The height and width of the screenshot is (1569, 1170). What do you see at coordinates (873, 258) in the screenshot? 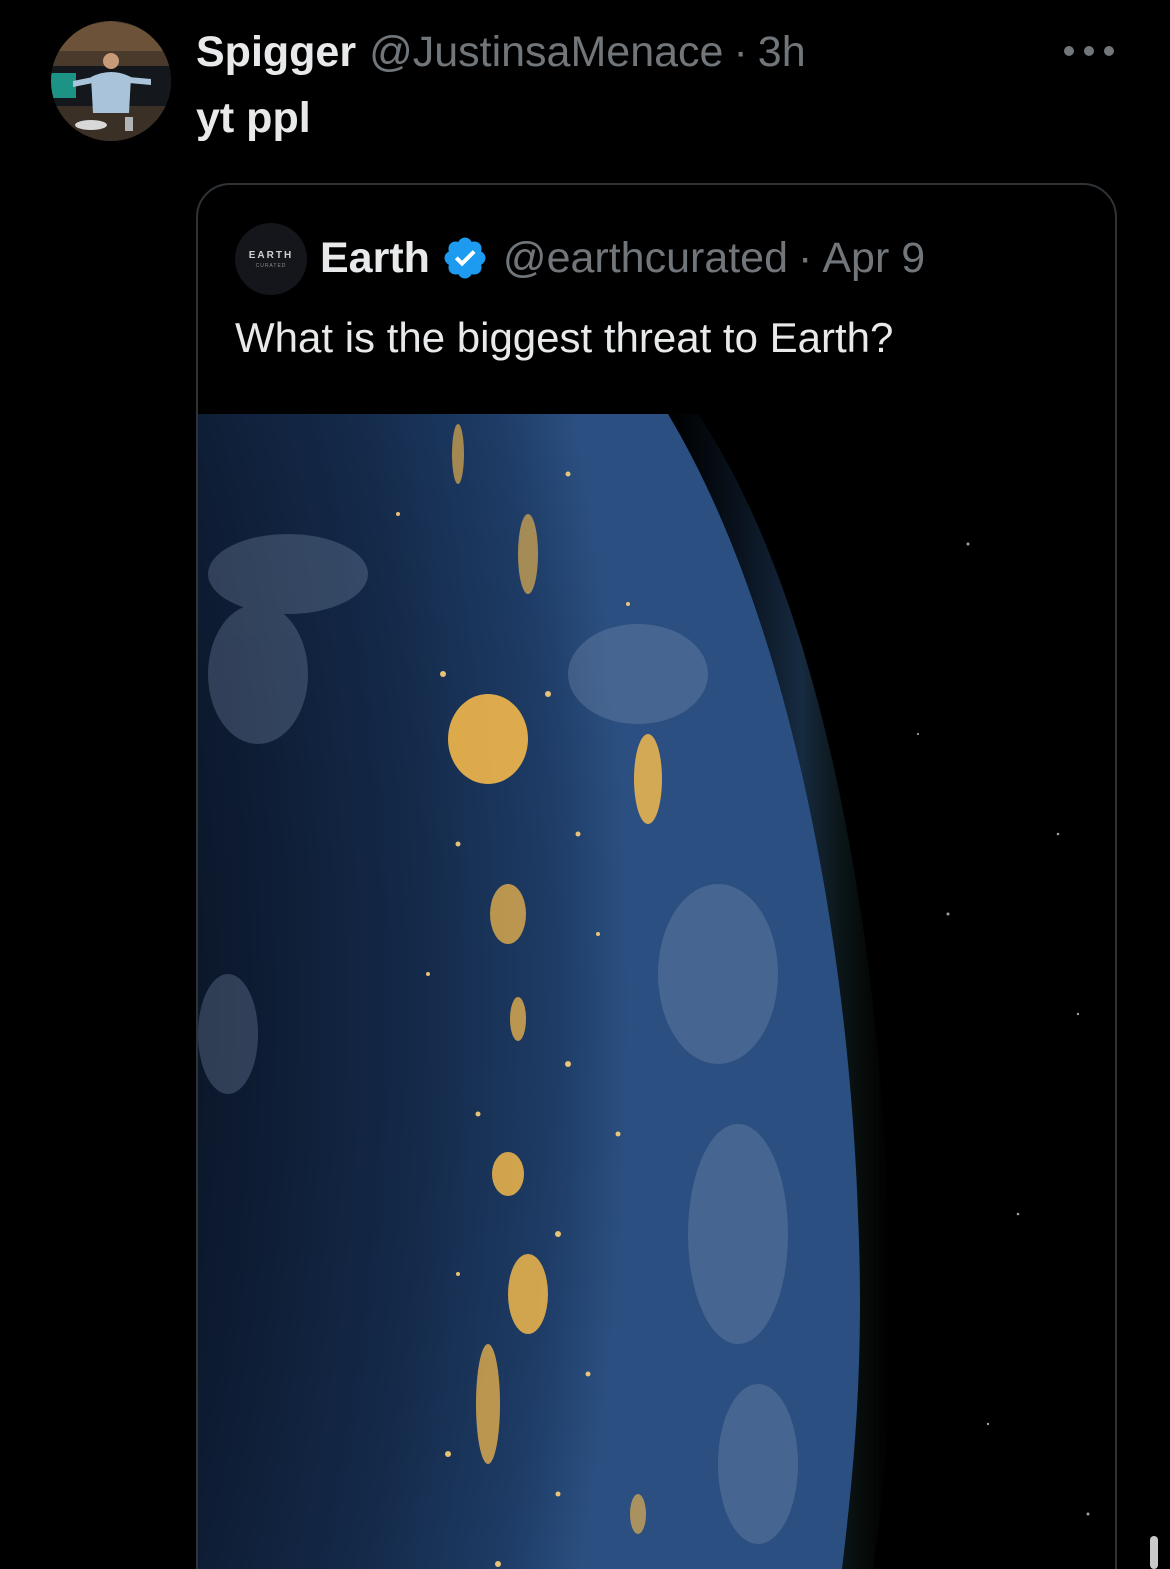
I see `quoted-tweet-date: Apr 9` at bounding box center [873, 258].